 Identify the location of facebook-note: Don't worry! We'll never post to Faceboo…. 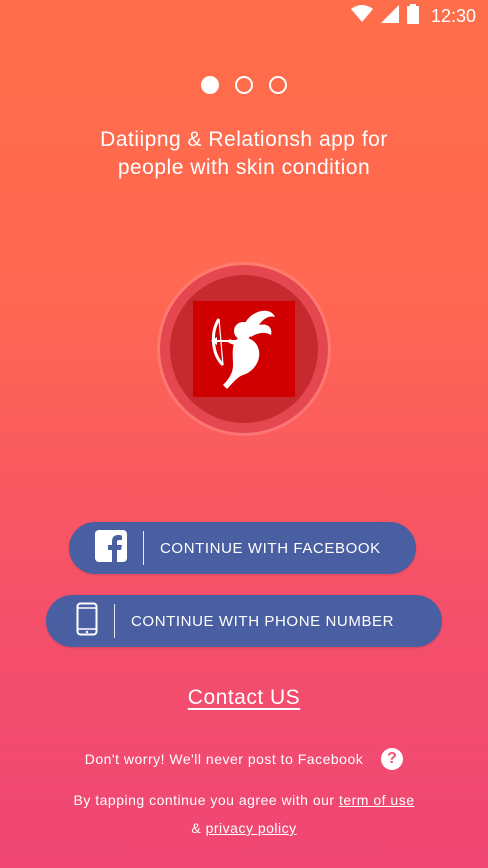
(244, 759).